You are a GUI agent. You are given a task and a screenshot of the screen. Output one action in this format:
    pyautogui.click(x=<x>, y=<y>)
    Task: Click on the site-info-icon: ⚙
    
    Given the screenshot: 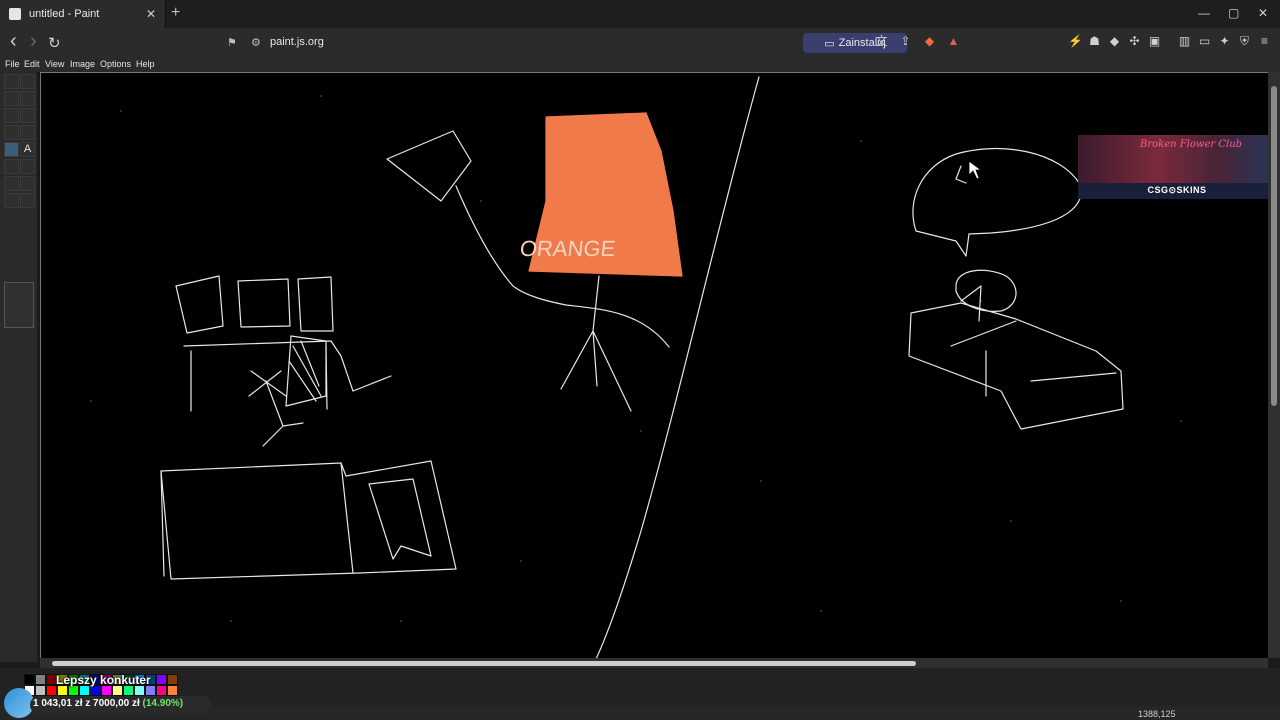 What is the action you would take?
    pyautogui.click(x=256, y=42)
    